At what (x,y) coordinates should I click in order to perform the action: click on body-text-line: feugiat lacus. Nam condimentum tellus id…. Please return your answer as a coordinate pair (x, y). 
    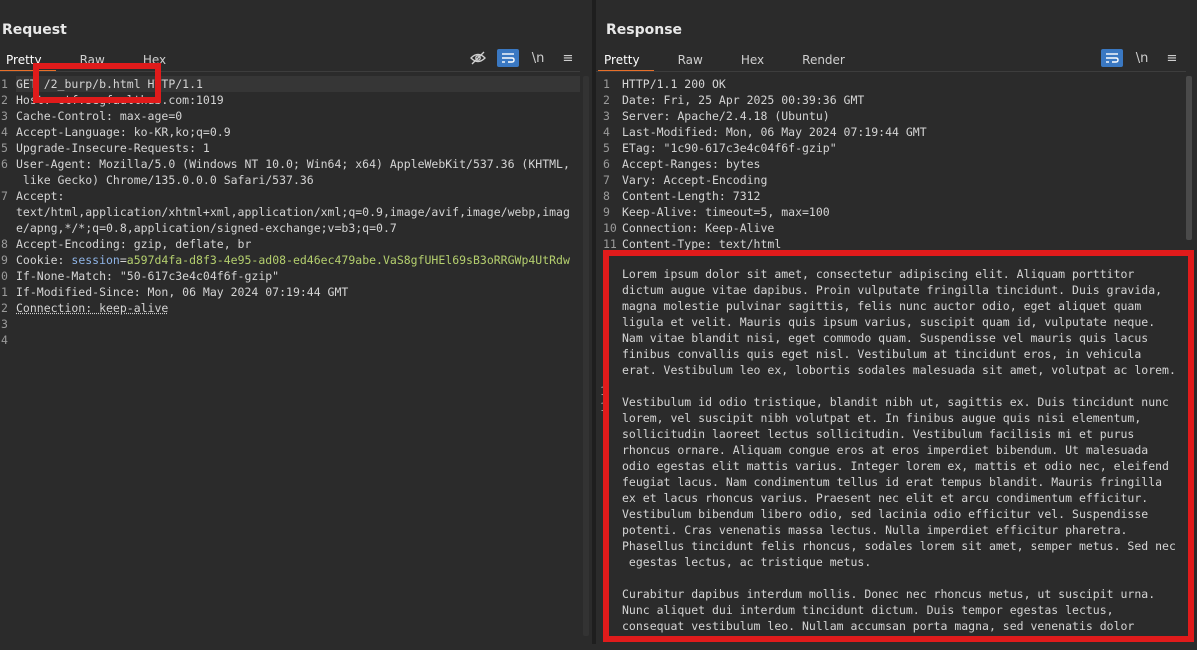
    Looking at the image, I should click on (892, 482).